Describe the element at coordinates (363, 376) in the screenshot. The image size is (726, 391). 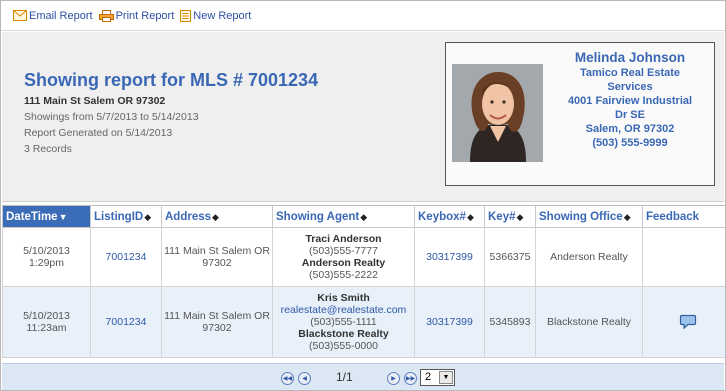
I see `pagination-bar: ◀◀ ◀ 1/1 ▶ ▶▶ 2 ▼` at that location.